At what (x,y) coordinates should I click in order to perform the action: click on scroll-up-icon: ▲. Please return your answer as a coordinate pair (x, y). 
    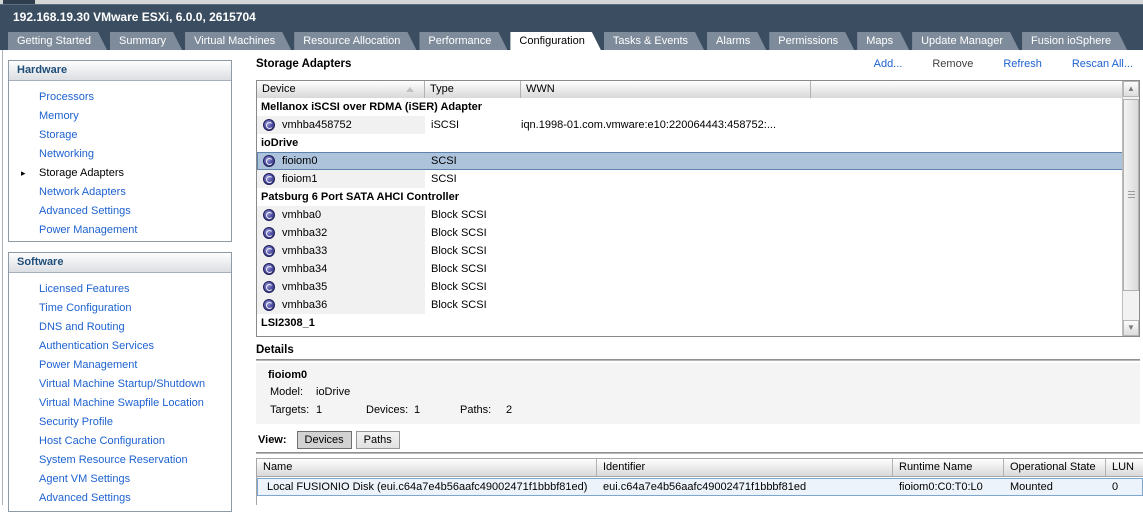
    Looking at the image, I should click on (1131, 89).